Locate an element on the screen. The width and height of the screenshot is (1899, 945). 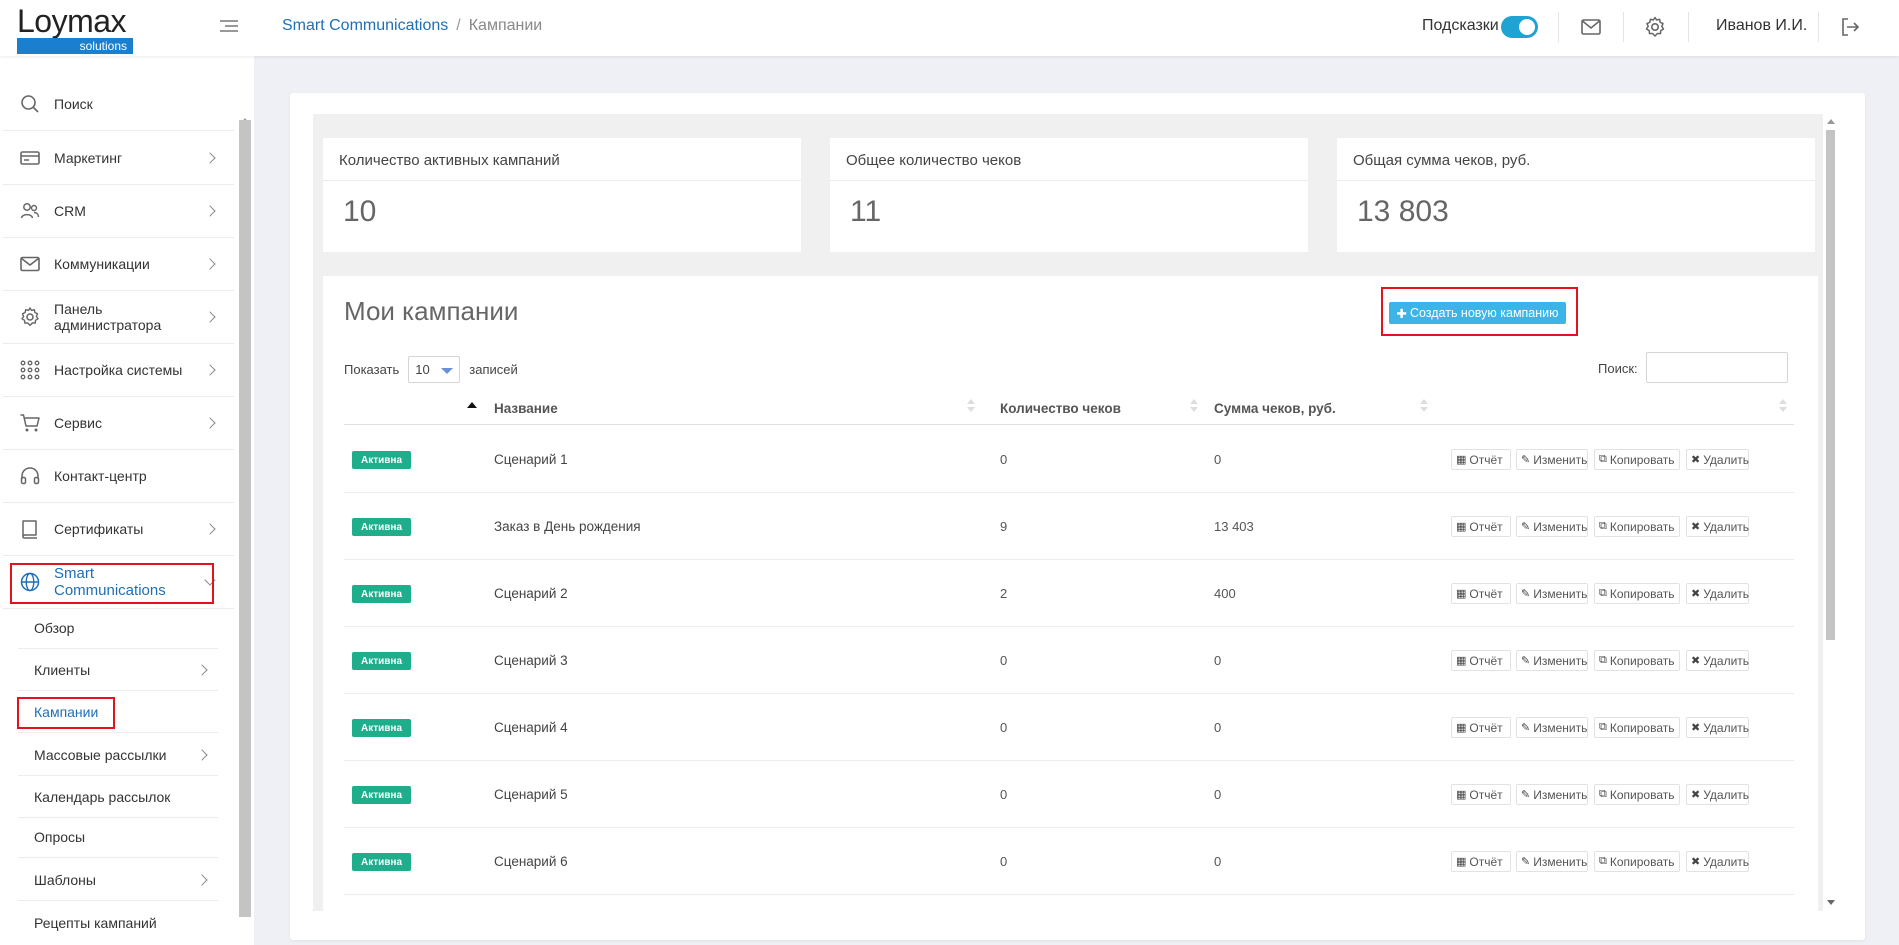
logo-text: Loymax is located at coordinates (72, 21).